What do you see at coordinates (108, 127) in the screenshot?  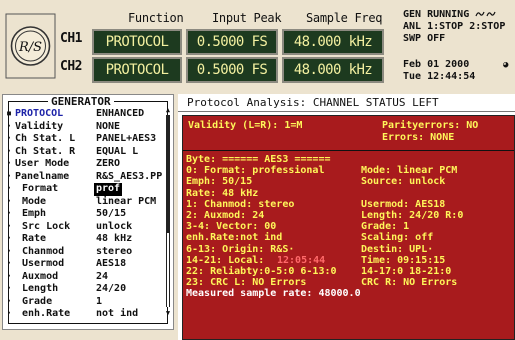 I see `generator-item-value: NONE` at bounding box center [108, 127].